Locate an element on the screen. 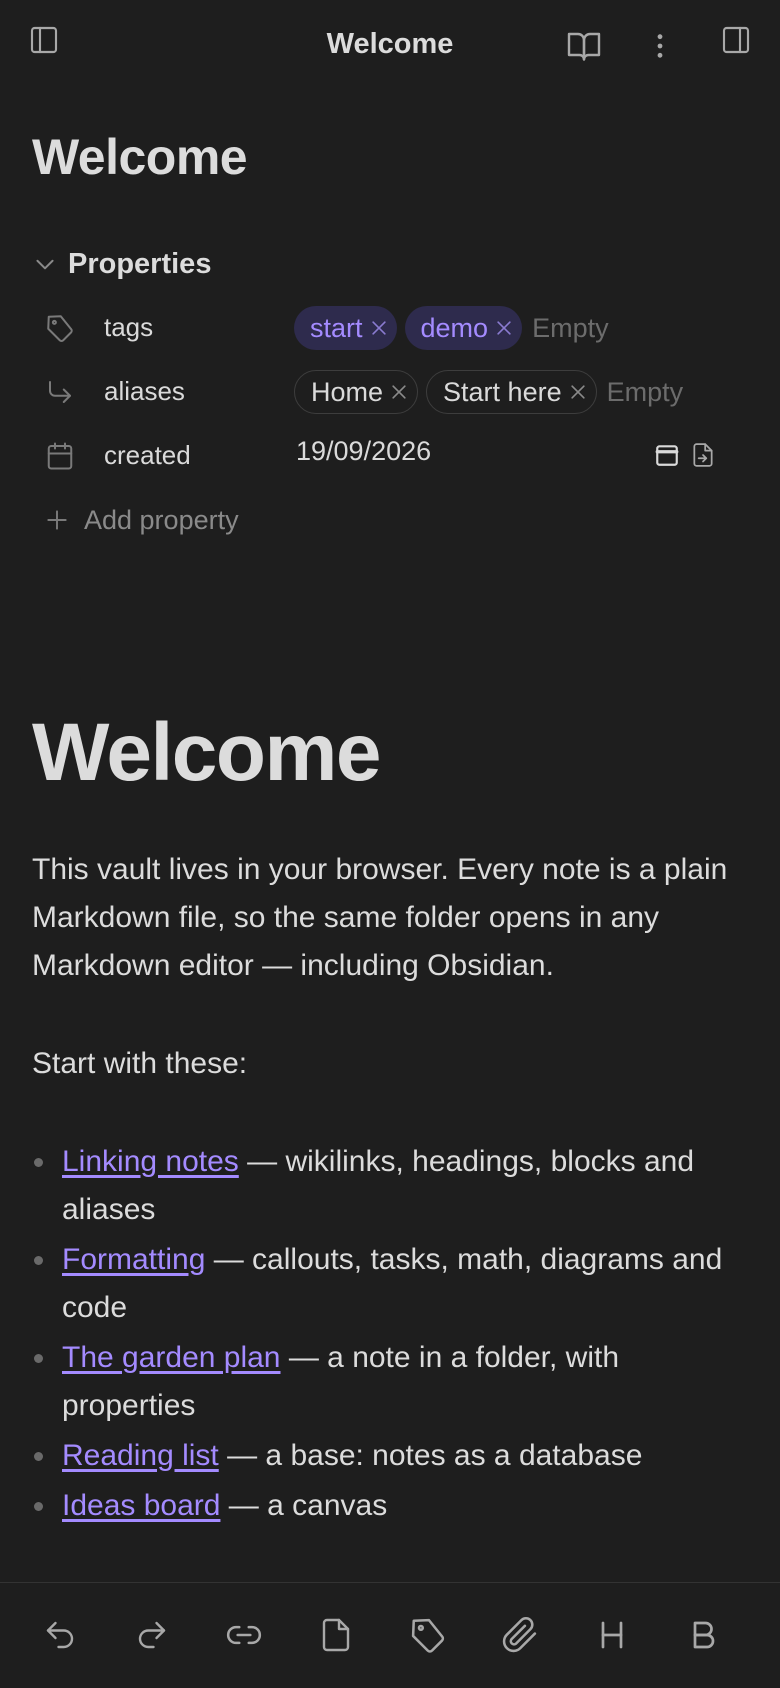 Image resolution: width=780 pixels, height=1688 pixels. alias-pill-label: Home is located at coordinates (347, 391).